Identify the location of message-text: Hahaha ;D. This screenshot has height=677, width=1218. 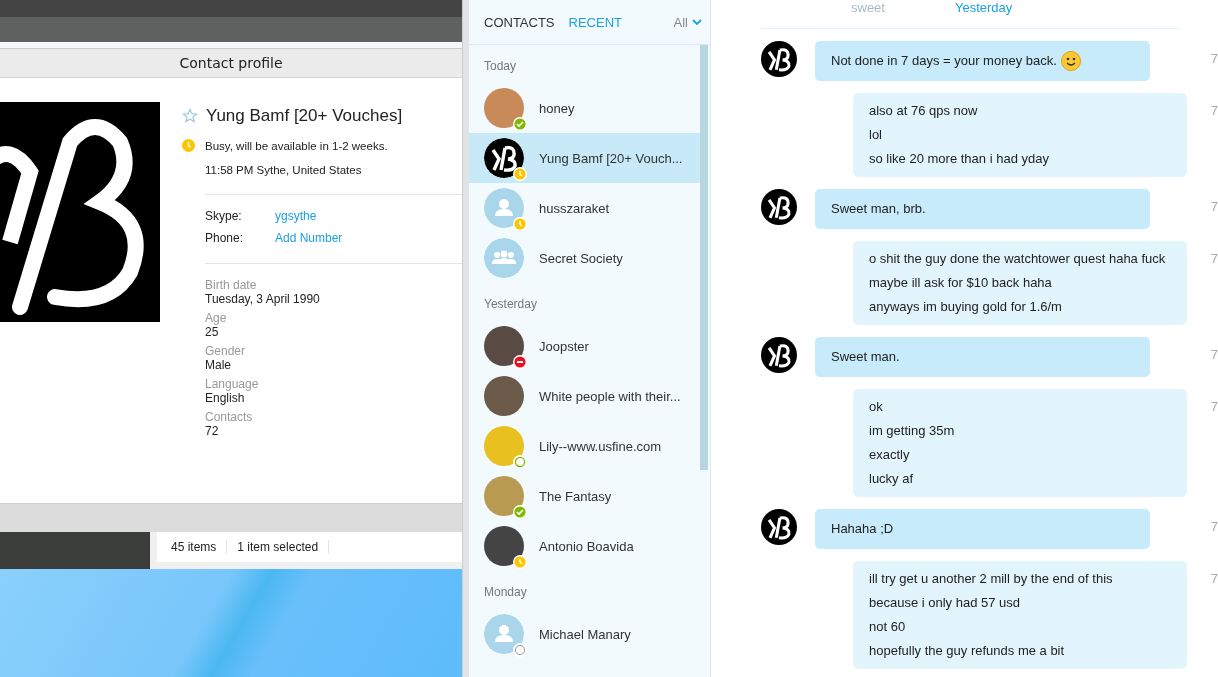
(862, 529).